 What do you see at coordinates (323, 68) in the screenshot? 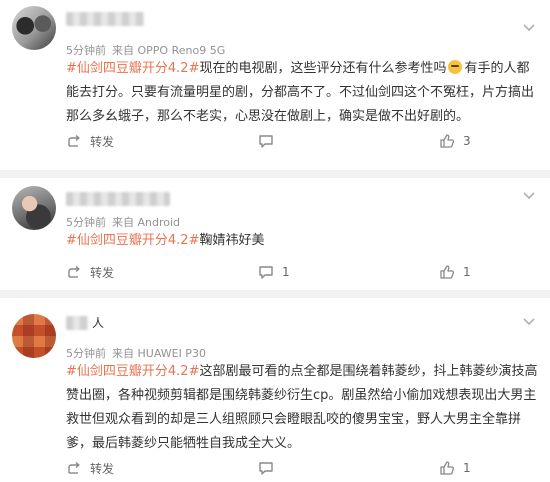
I see `post-text: 现在的电视剧，这些评分还有什么参考性吗` at bounding box center [323, 68].